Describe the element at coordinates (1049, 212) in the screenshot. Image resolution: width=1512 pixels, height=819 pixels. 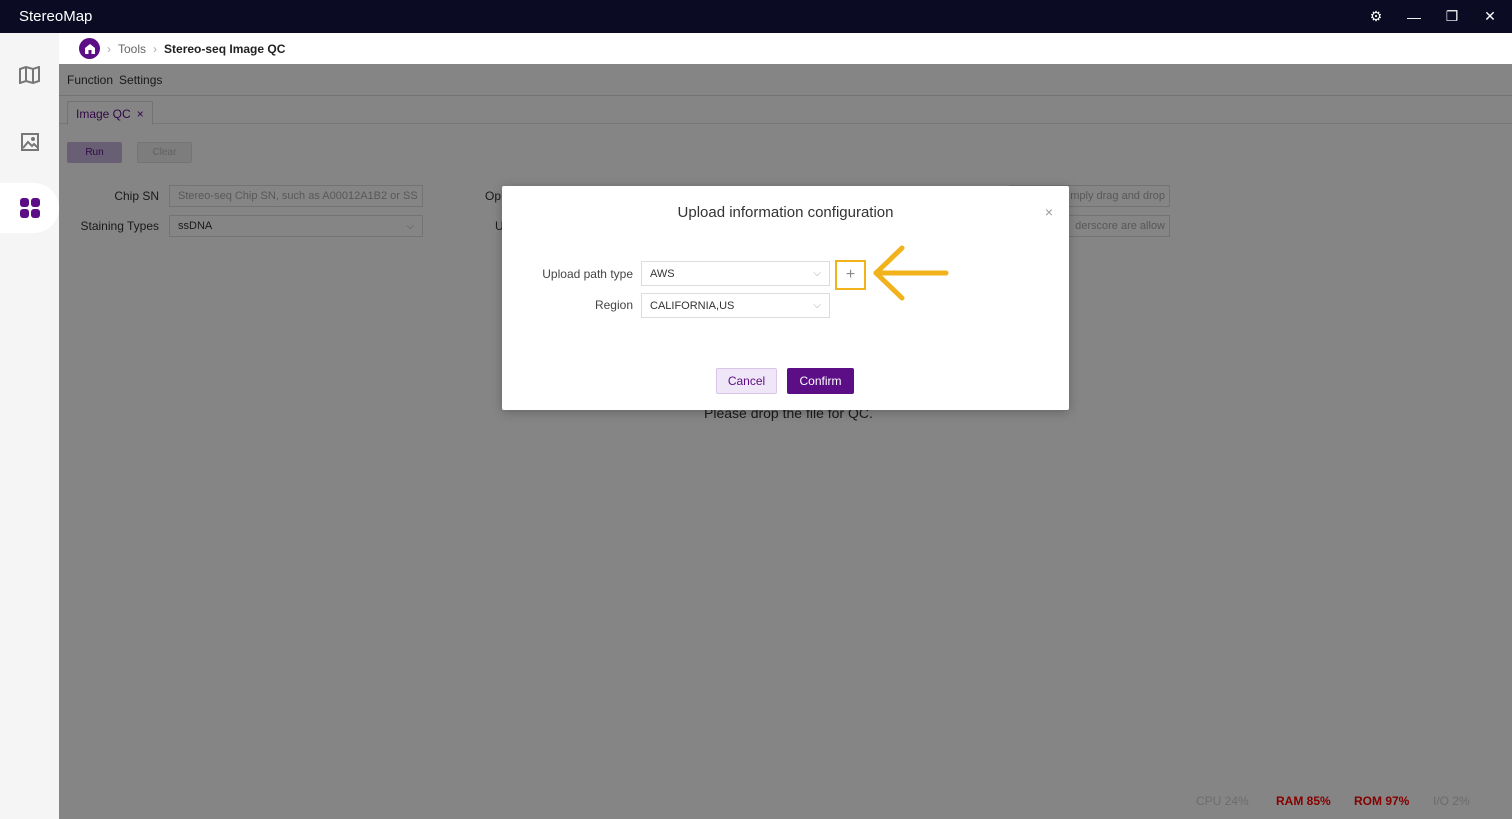
I see `dialog-close-icon: ×` at that location.